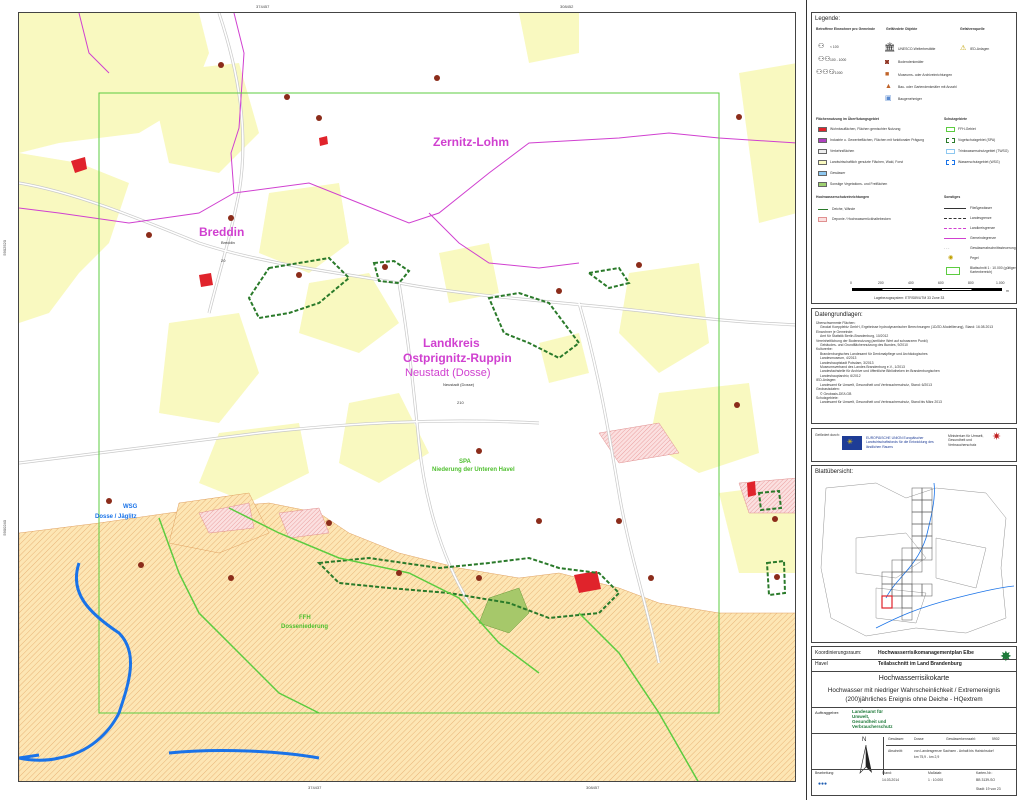 The image size is (1020, 800). What do you see at coordinates (887, 773) in the screenshot?
I see `status-label: Stand:` at bounding box center [887, 773].